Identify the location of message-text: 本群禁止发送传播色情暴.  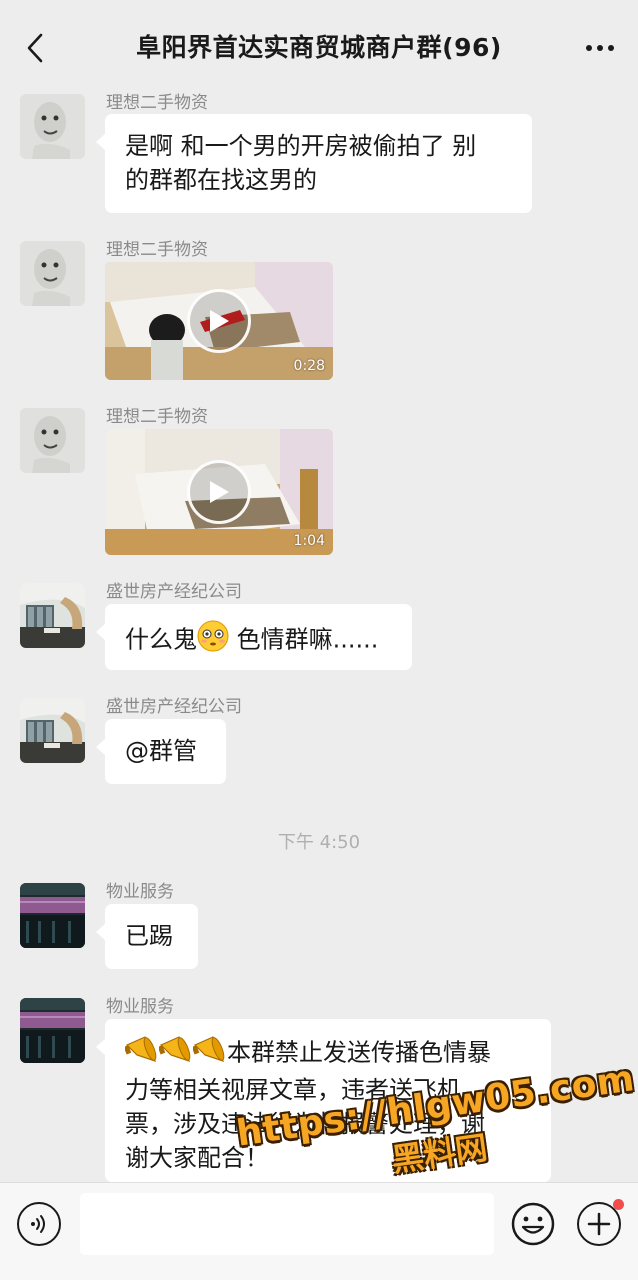
(359, 1052).